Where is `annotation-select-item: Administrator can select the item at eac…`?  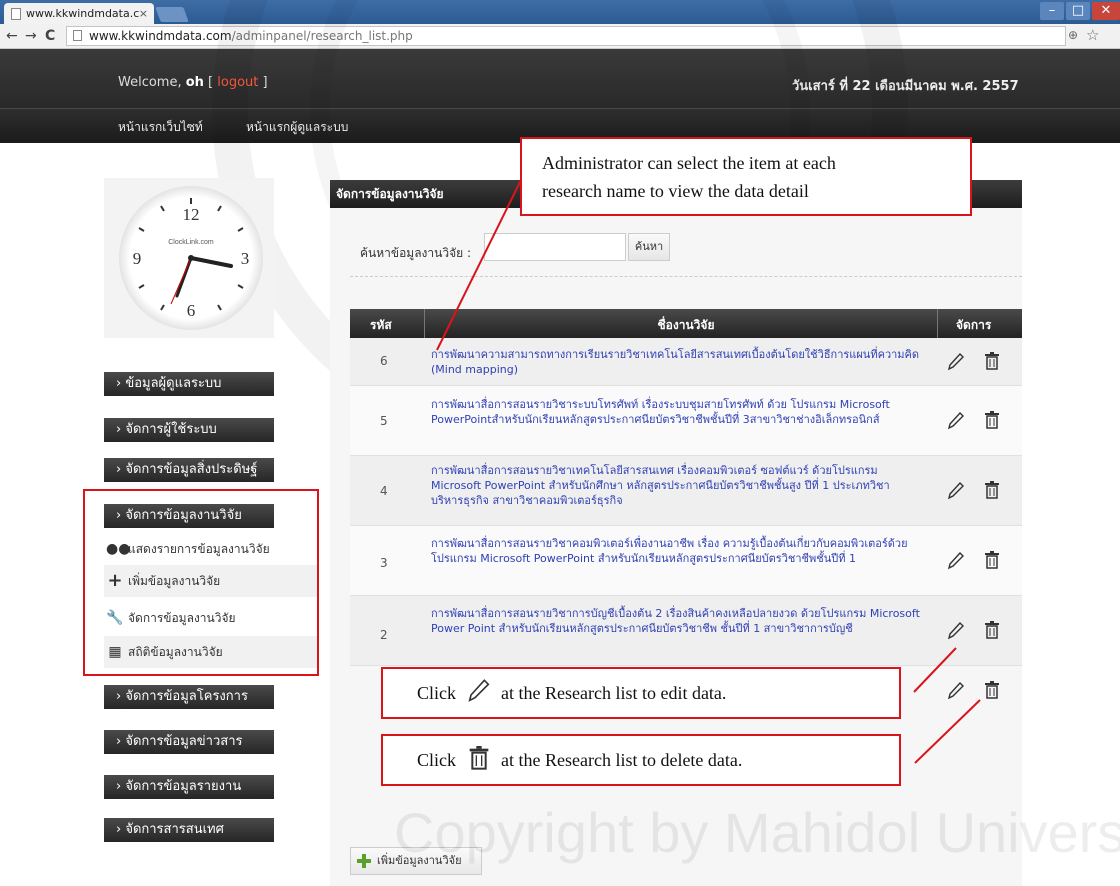
annotation-select-item: Administrator can select the item at eac… is located at coordinates (746, 176).